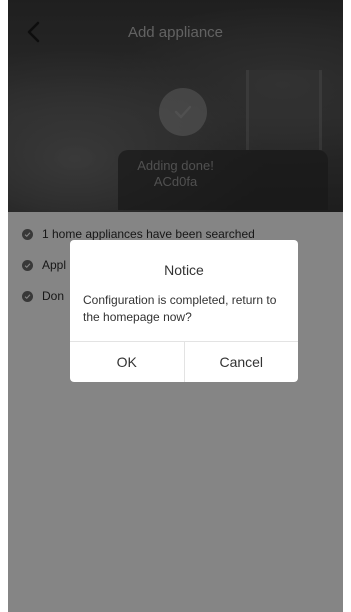 Image resolution: width=351 pixels, height=612 pixels. I want to click on dialog-actions: OK Cancel, so click(184, 361).